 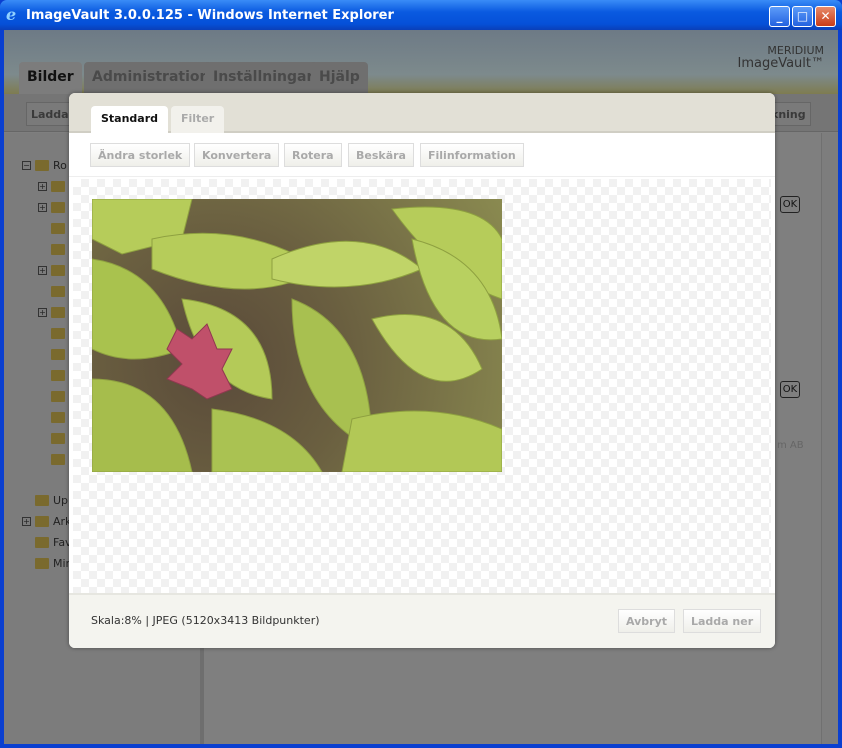 I want to click on ie-icon: e, so click(x=11, y=14).